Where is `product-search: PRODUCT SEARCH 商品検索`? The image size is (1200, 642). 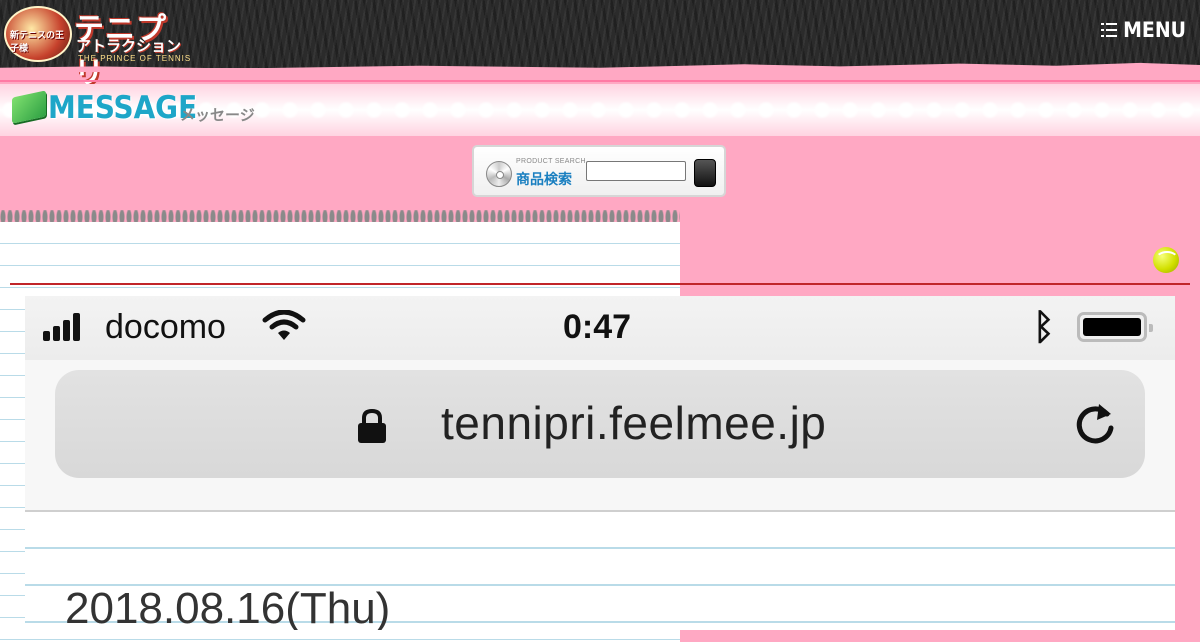 product-search: PRODUCT SEARCH 商品検索 is located at coordinates (599, 171).